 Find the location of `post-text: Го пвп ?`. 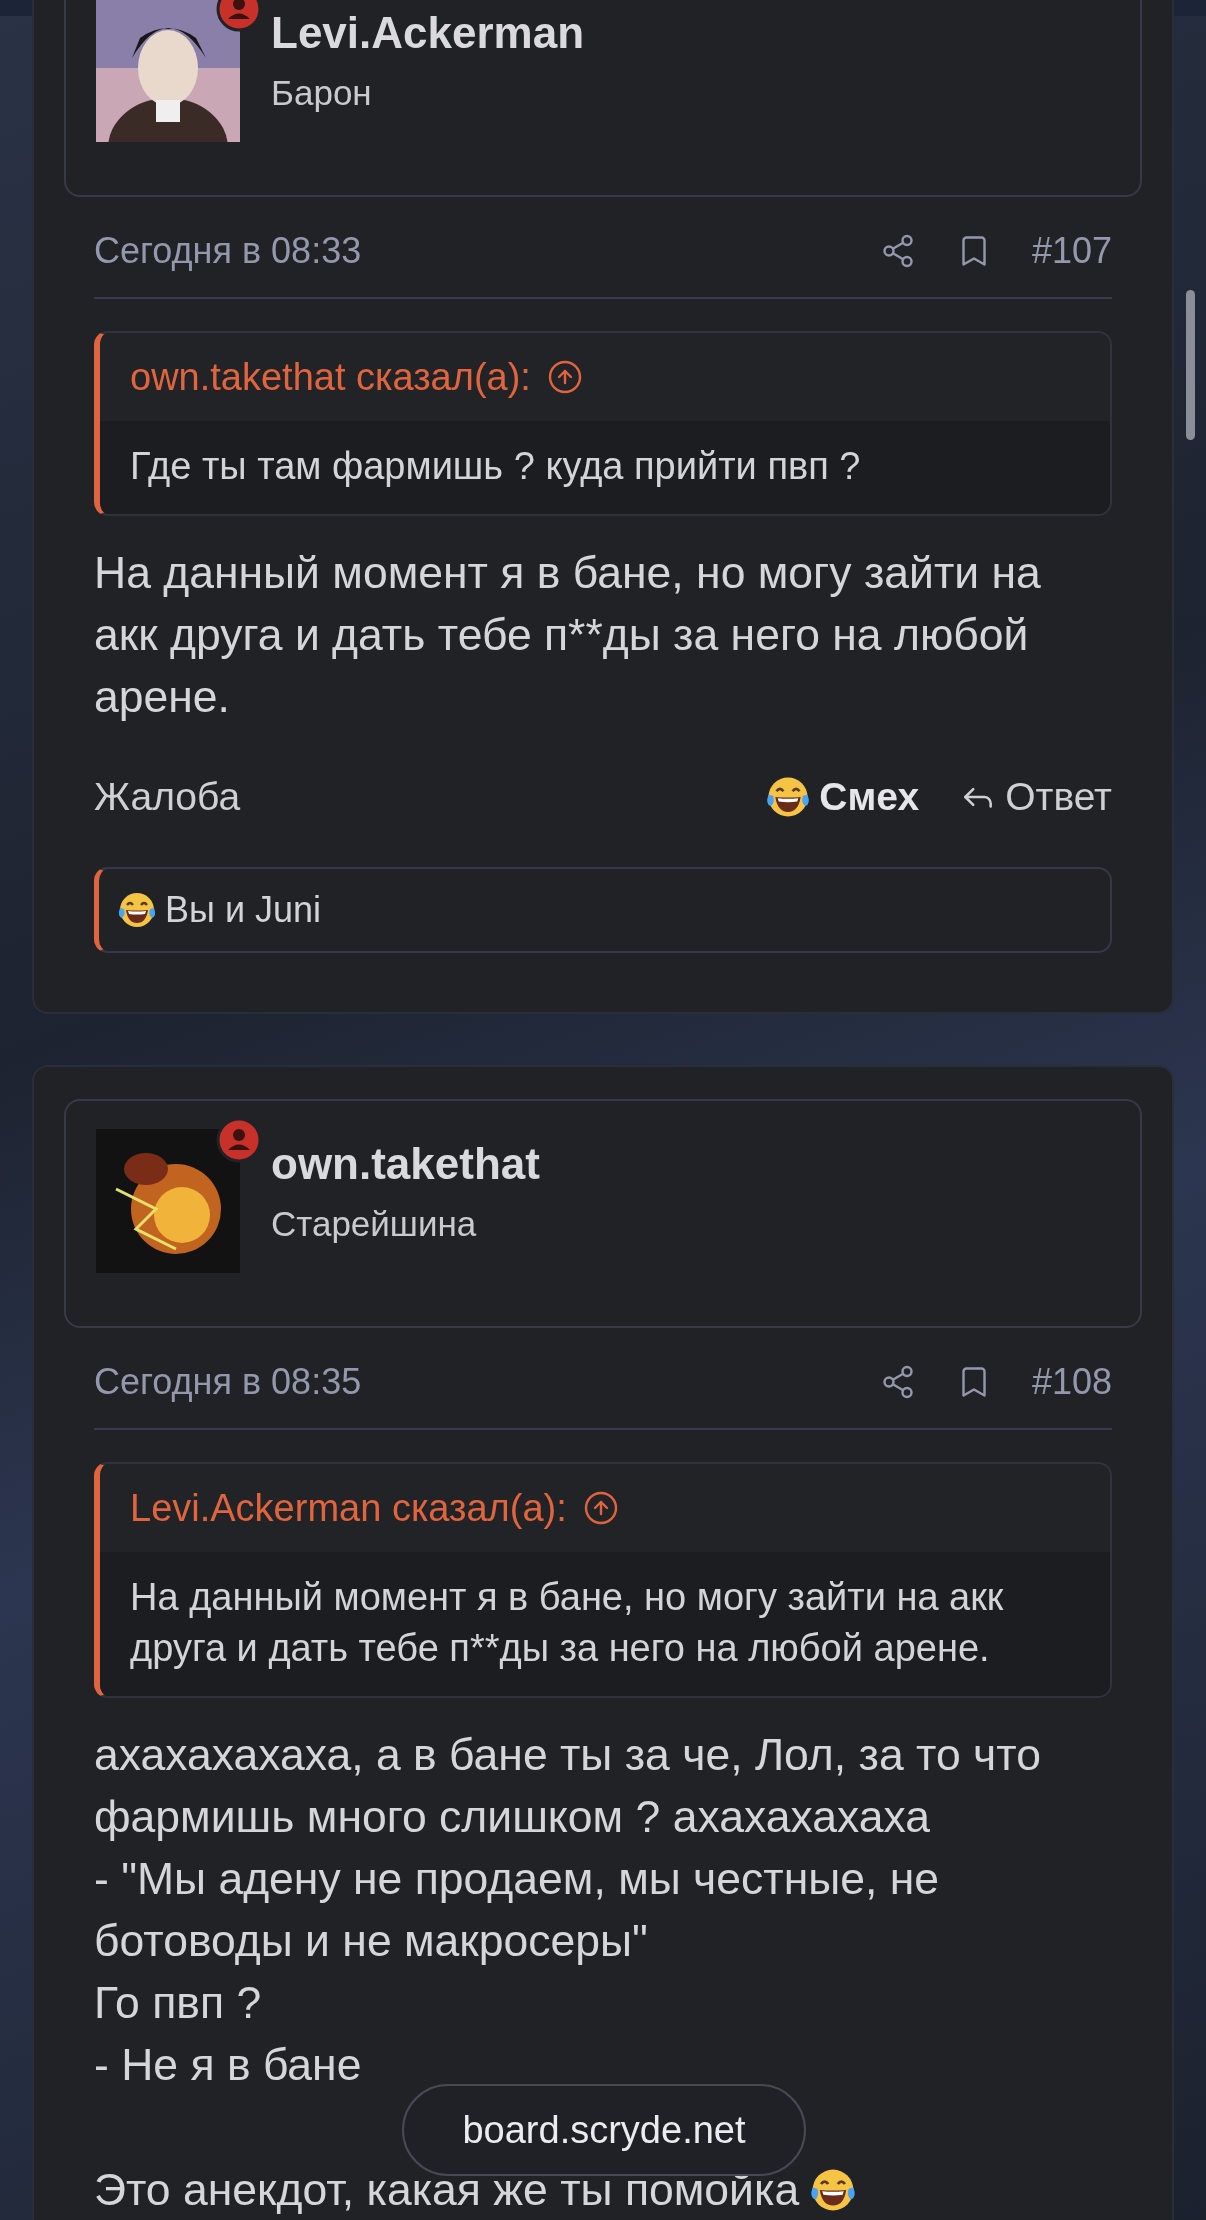

post-text: Го пвп ? is located at coordinates (178, 2003).